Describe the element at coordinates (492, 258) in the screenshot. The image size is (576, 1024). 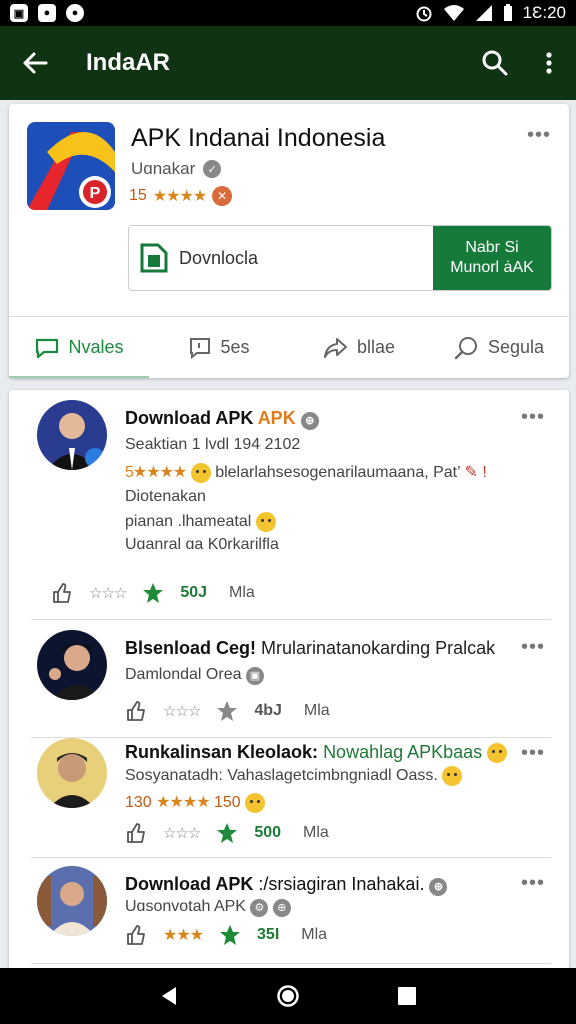
I see `install-cta-button: Nabr Si Munorl ȧAK` at that location.